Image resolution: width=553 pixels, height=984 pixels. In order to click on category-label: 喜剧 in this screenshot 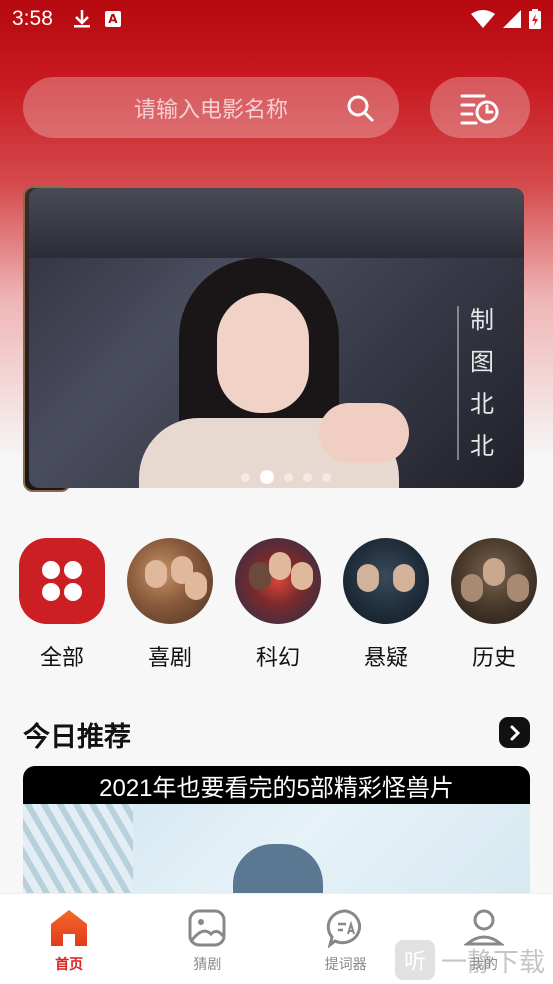, I will do `click(169, 658)`.